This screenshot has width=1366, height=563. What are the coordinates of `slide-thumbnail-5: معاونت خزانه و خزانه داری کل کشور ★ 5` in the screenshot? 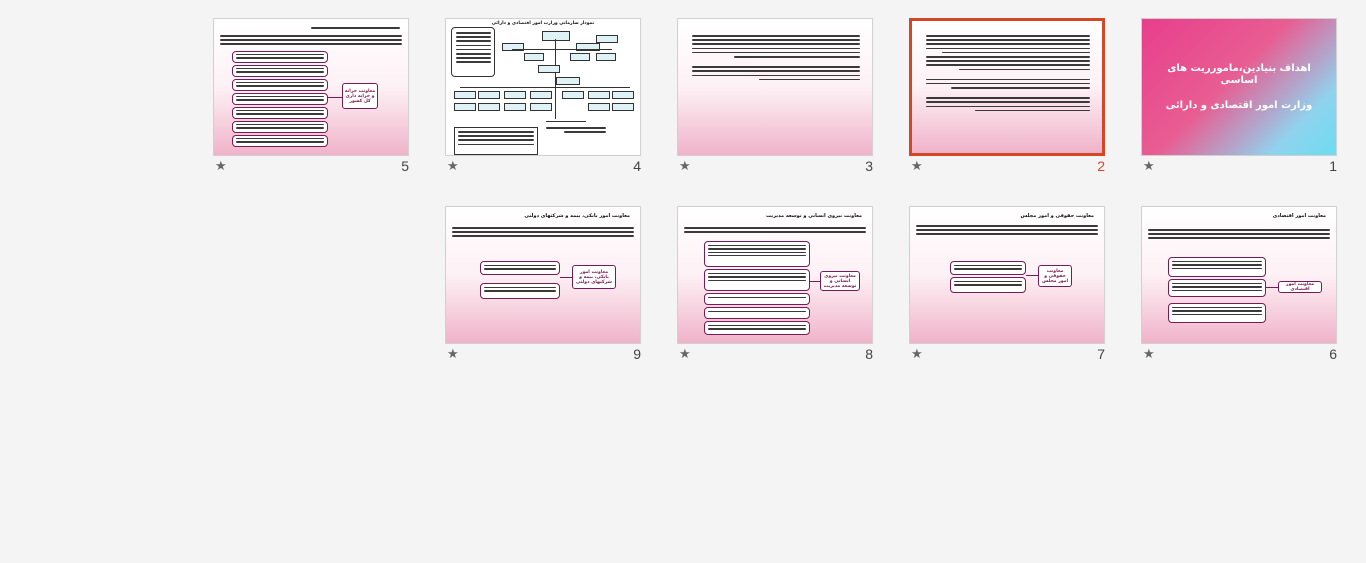 It's located at (312, 98).